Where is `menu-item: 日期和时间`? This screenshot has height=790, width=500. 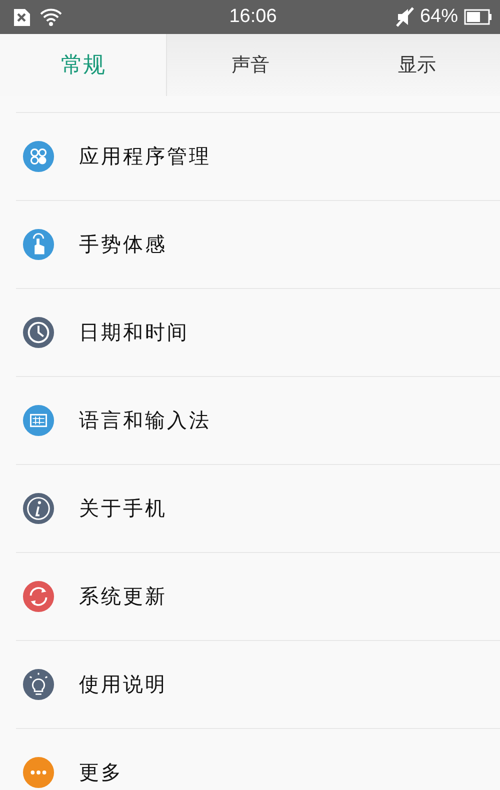 menu-item: 日期和时间 is located at coordinates (134, 332).